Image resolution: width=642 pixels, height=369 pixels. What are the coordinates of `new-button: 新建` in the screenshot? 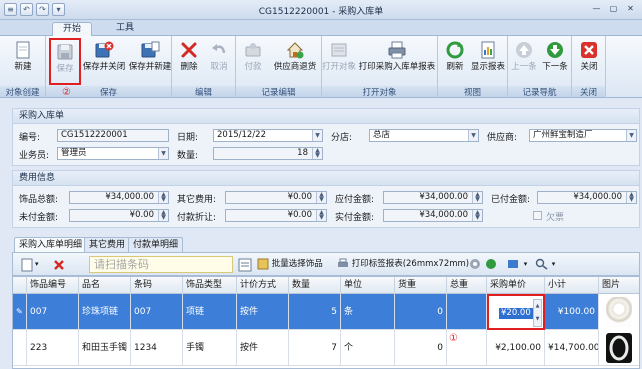 It's located at (23, 61).